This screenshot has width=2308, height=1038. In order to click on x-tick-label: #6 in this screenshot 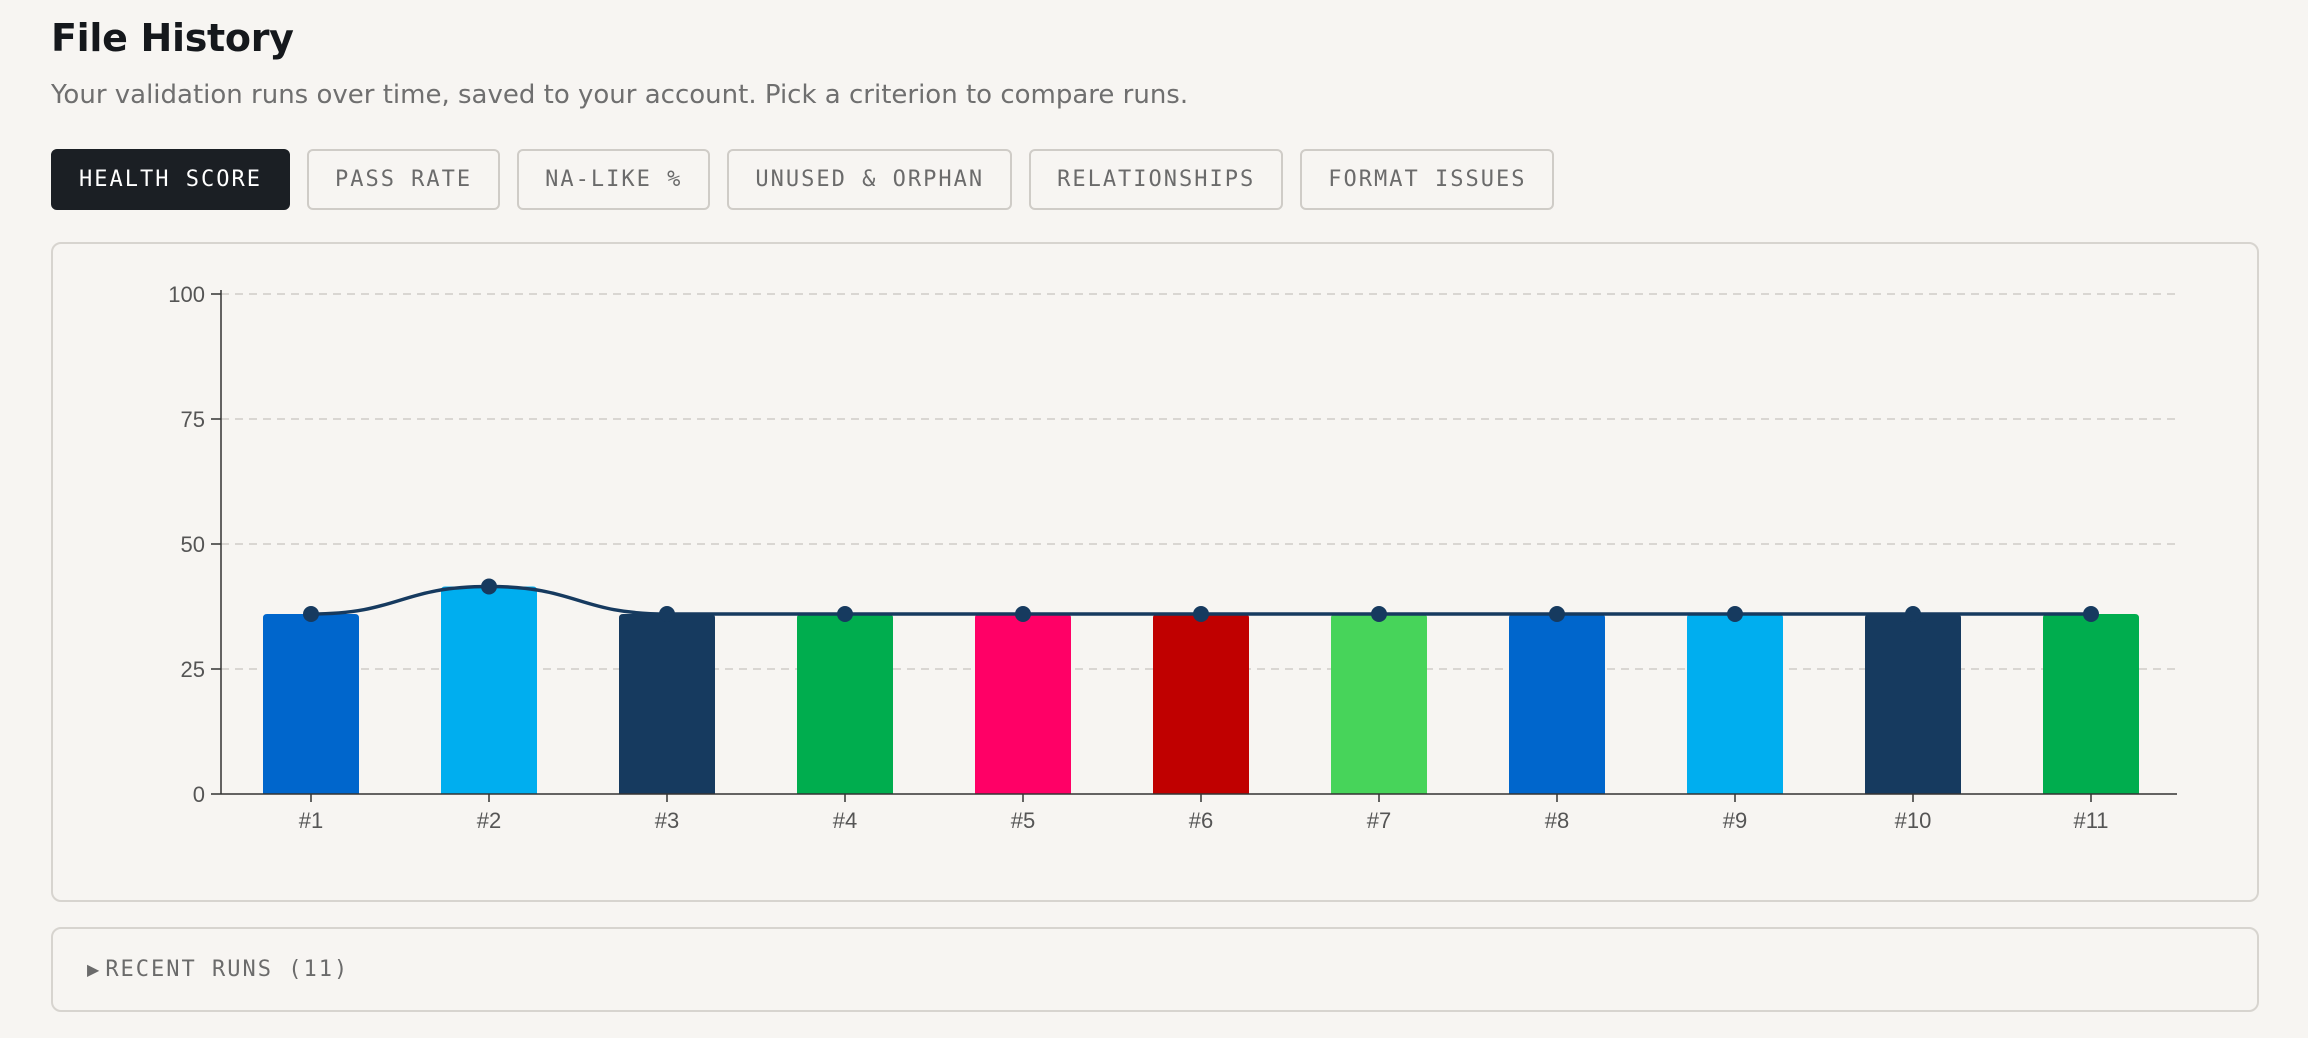, I will do `click(1201, 820)`.